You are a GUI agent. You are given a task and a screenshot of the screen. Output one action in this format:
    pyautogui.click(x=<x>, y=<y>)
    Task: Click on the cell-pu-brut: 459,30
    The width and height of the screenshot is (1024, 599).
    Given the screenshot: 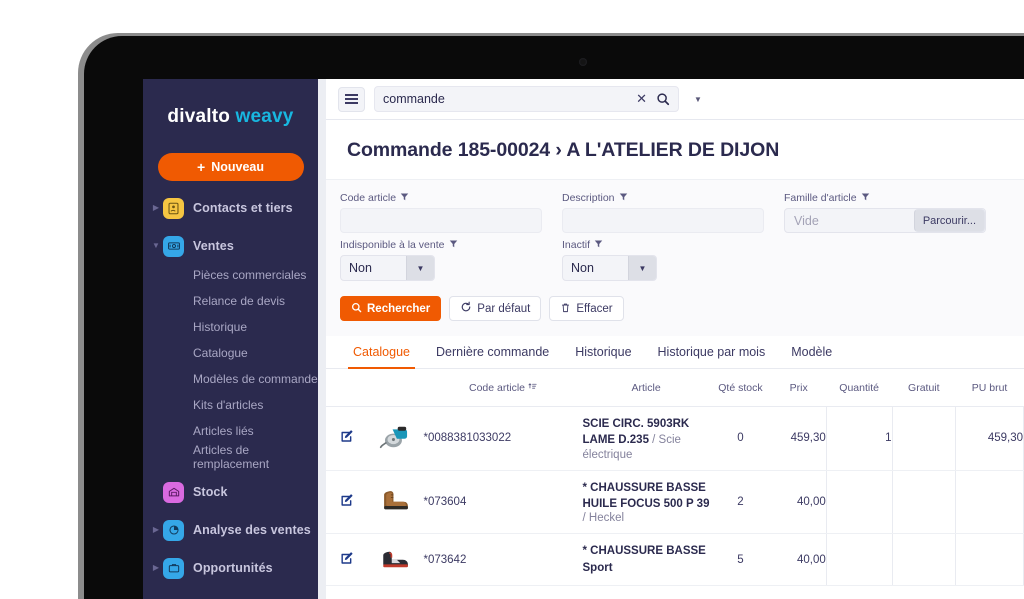 What is the action you would take?
    pyautogui.click(x=989, y=438)
    